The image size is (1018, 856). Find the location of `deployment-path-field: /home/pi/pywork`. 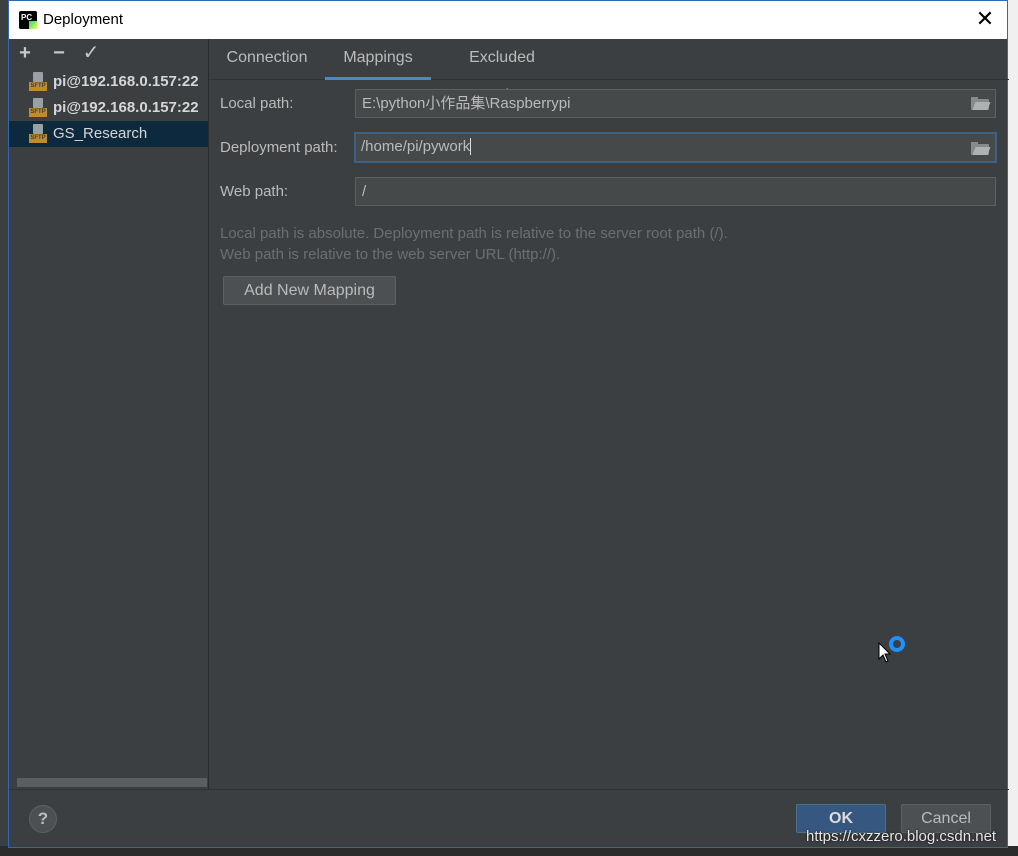

deployment-path-field: /home/pi/pywork is located at coordinates (675, 147).